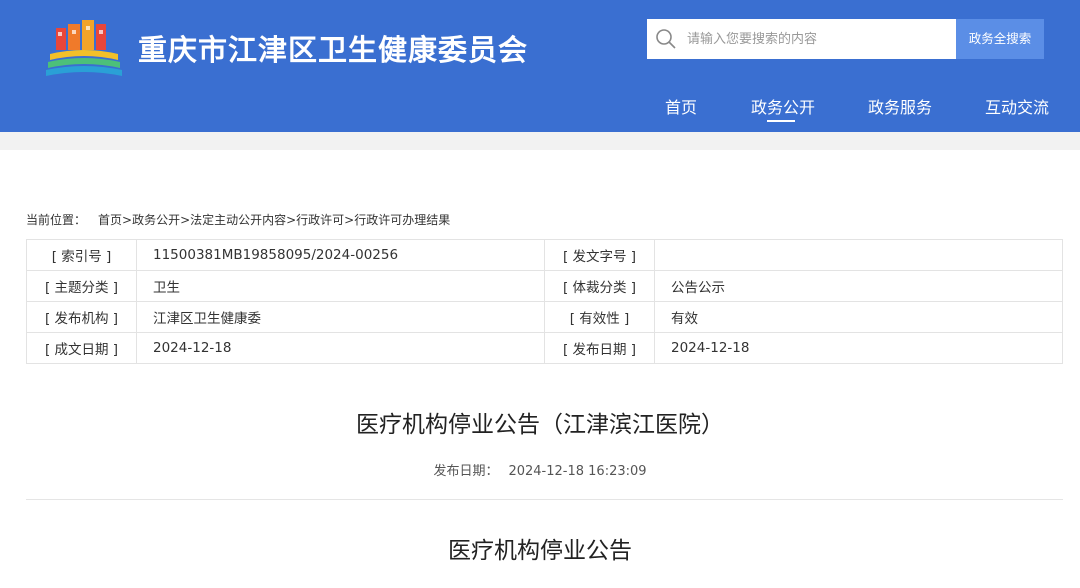 The height and width of the screenshot is (588, 1080). I want to click on nav-item-home: 首页, so click(681, 106).